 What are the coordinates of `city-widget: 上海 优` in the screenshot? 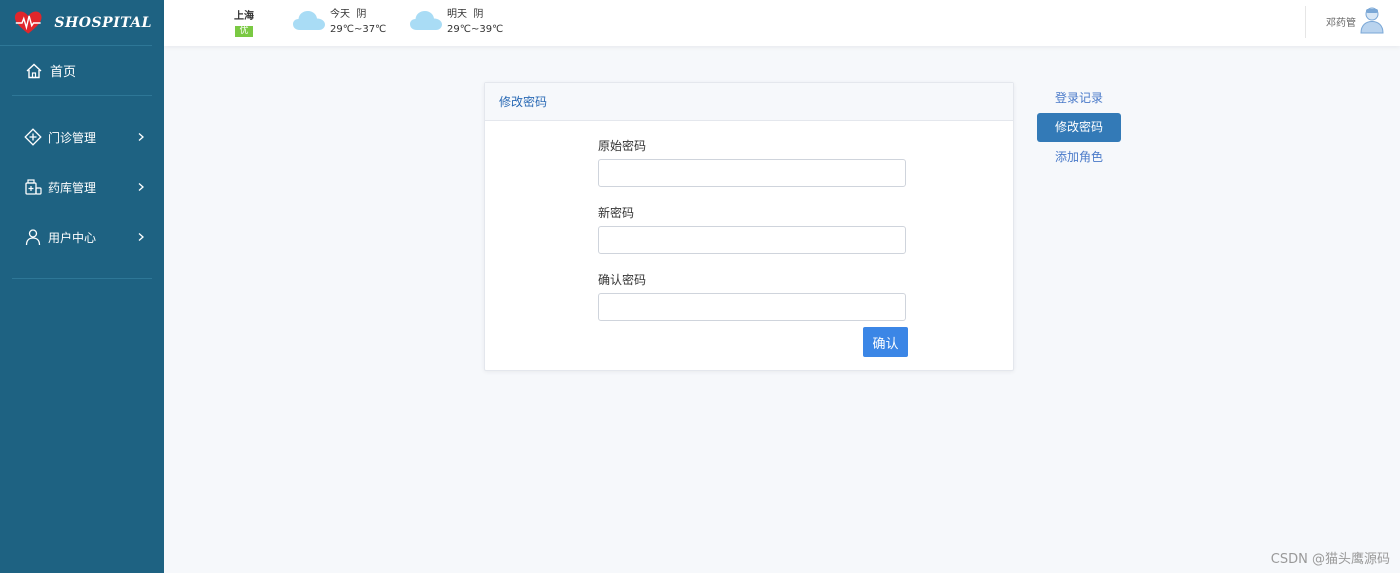 It's located at (244, 22).